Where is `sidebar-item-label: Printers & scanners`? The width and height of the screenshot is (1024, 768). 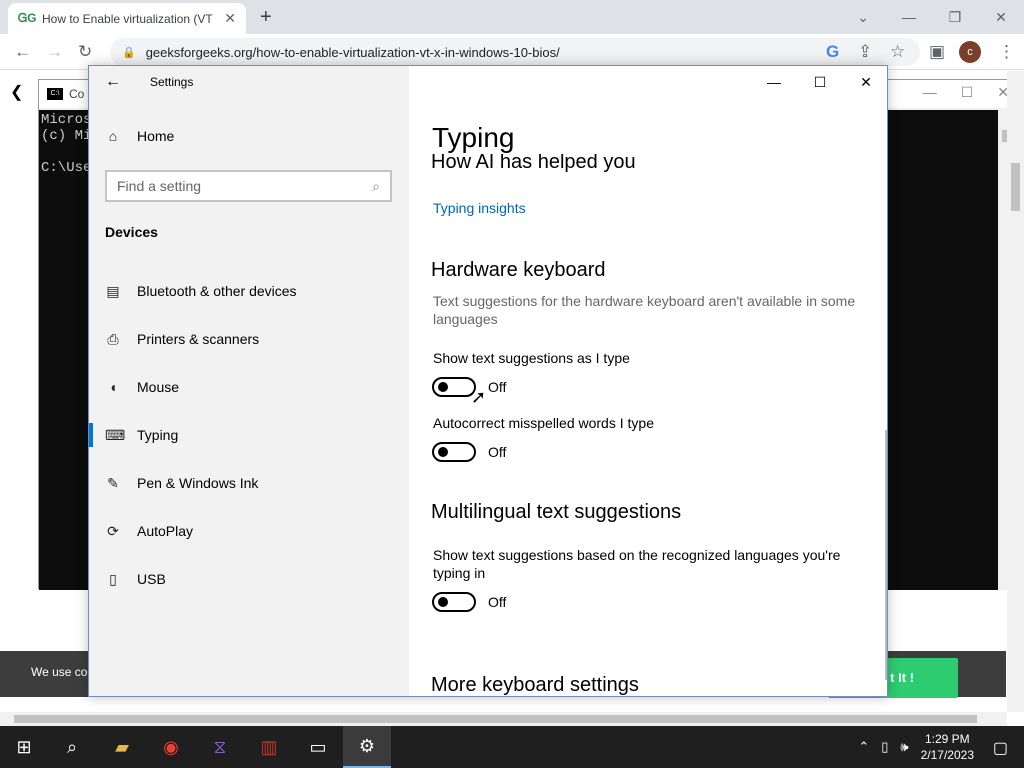 sidebar-item-label: Printers & scanners is located at coordinates (198, 339).